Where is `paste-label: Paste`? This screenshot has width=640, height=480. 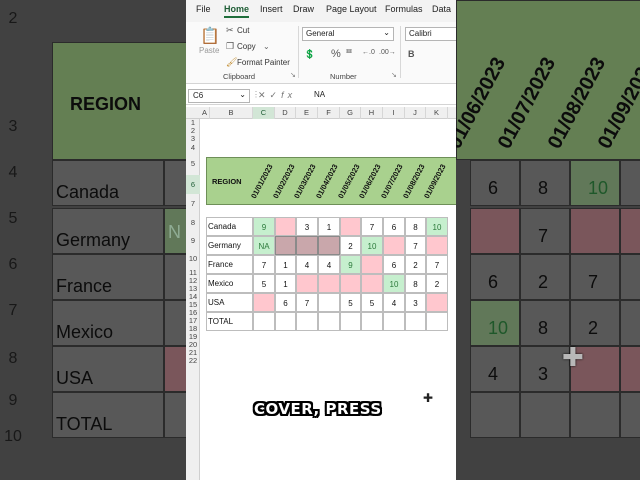 paste-label: Paste is located at coordinates (209, 50).